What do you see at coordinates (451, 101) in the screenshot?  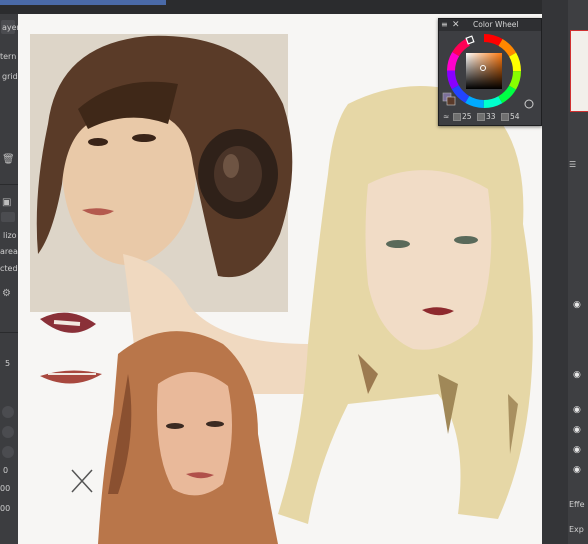 I see `main-color-swatch` at bounding box center [451, 101].